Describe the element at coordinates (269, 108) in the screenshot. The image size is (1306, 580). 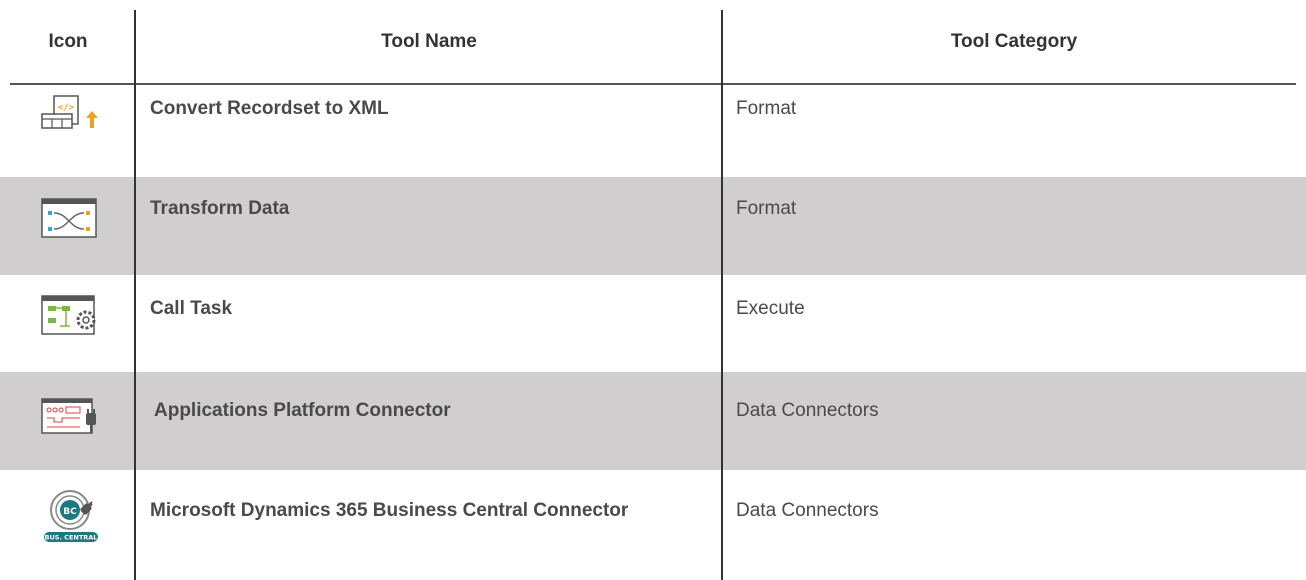
I see `tool-name: Convert Recordset to XML` at that location.